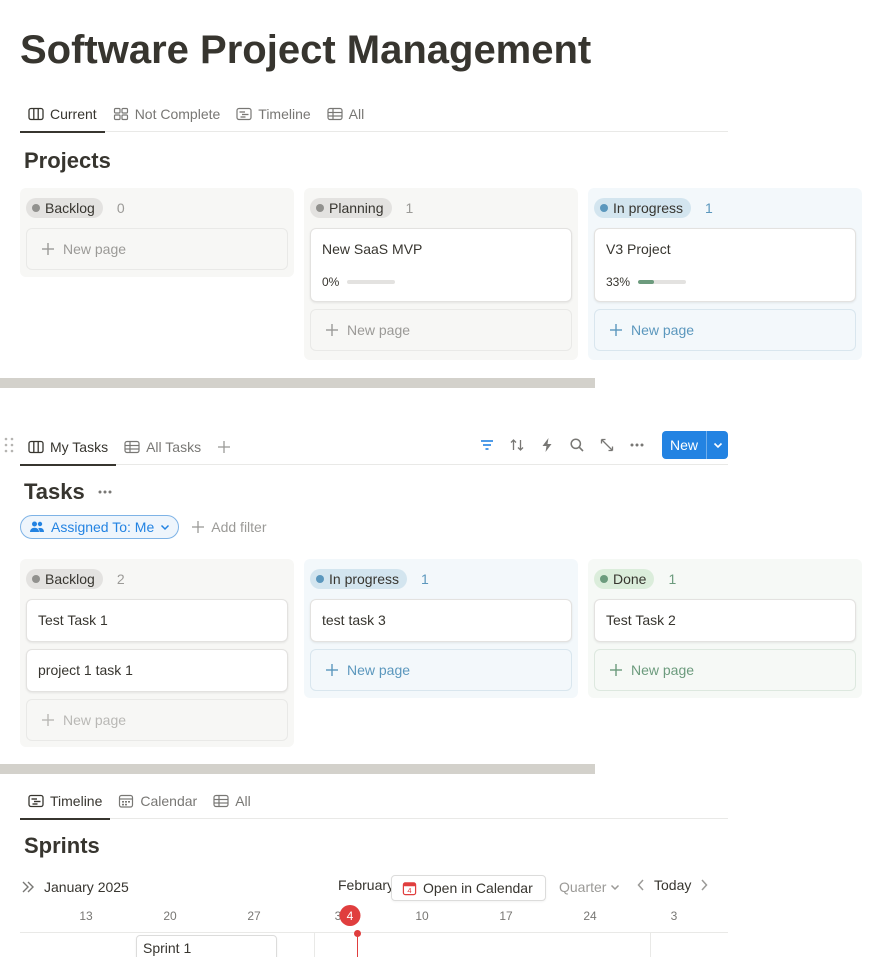 The image size is (869, 957). What do you see at coordinates (36, 114) in the screenshot?
I see `board-icon` at bounding box center [36, 114].